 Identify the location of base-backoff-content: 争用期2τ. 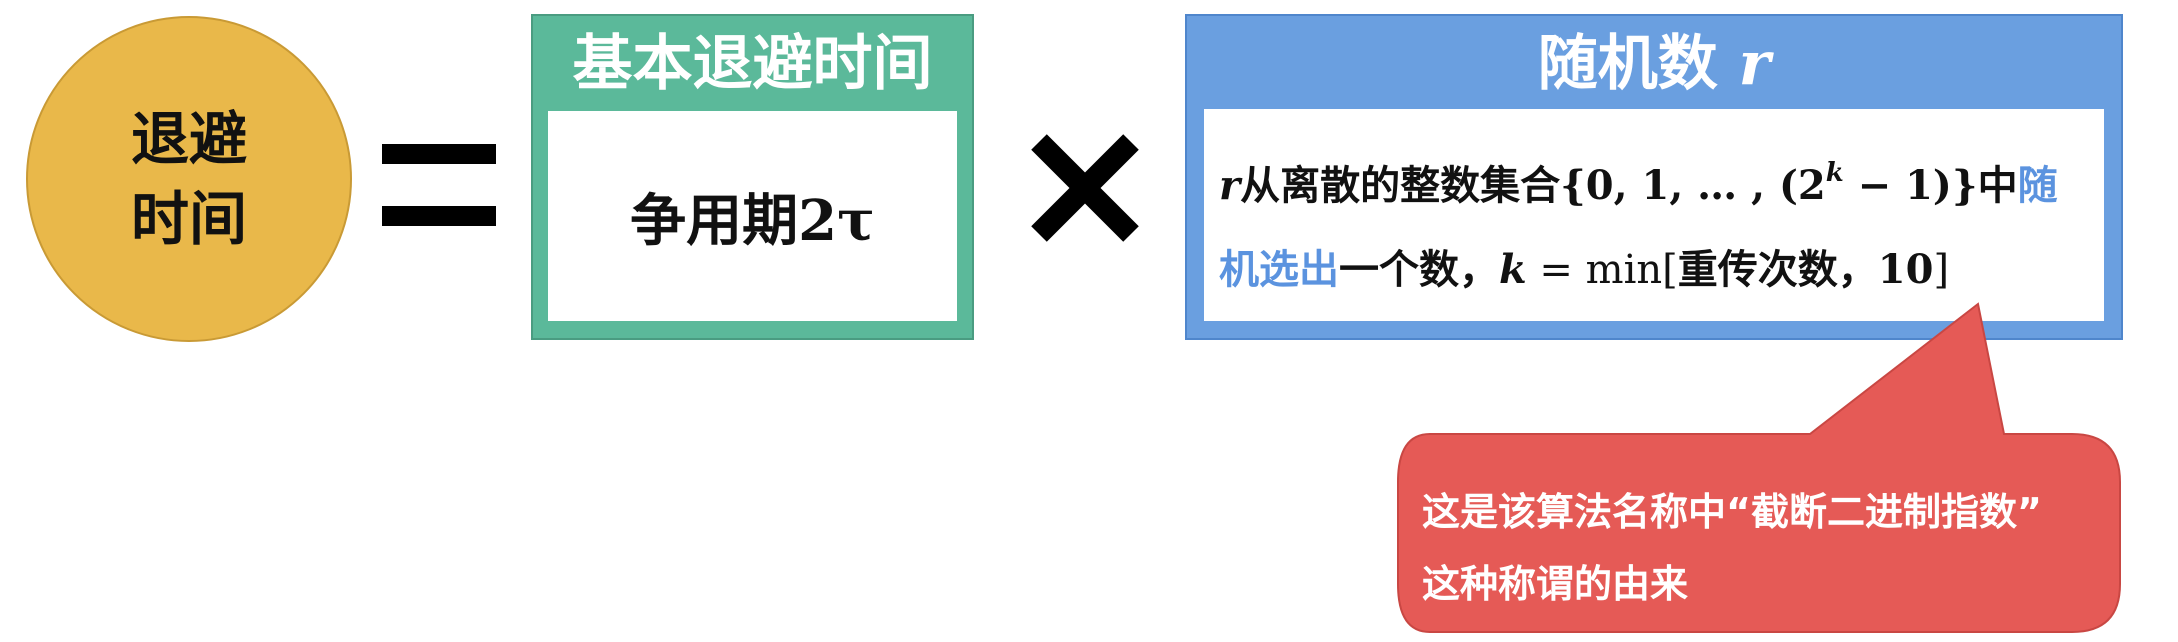
(752, 216).